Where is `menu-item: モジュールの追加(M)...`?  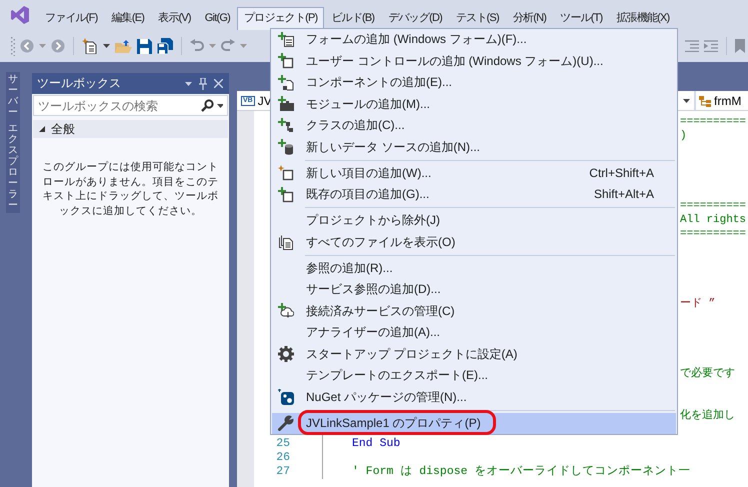
menu-item: モジュールの追加(M)... is located at coordinates (474, 104).